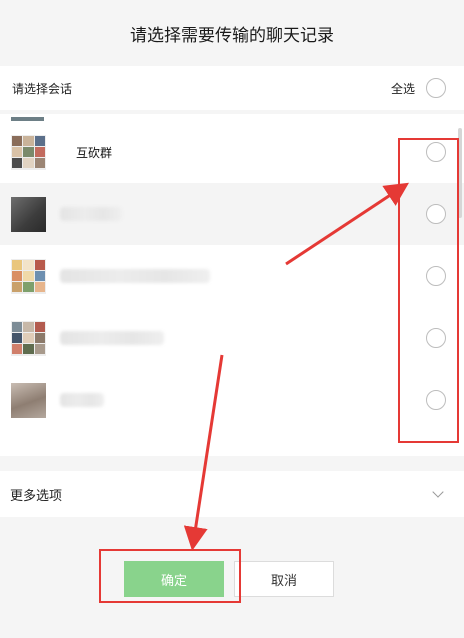 This screenshot has width=464, height=638. Describe the element at coordinates (418, 88) in the screenshot. I see `select-all-control: 全选` at that location.